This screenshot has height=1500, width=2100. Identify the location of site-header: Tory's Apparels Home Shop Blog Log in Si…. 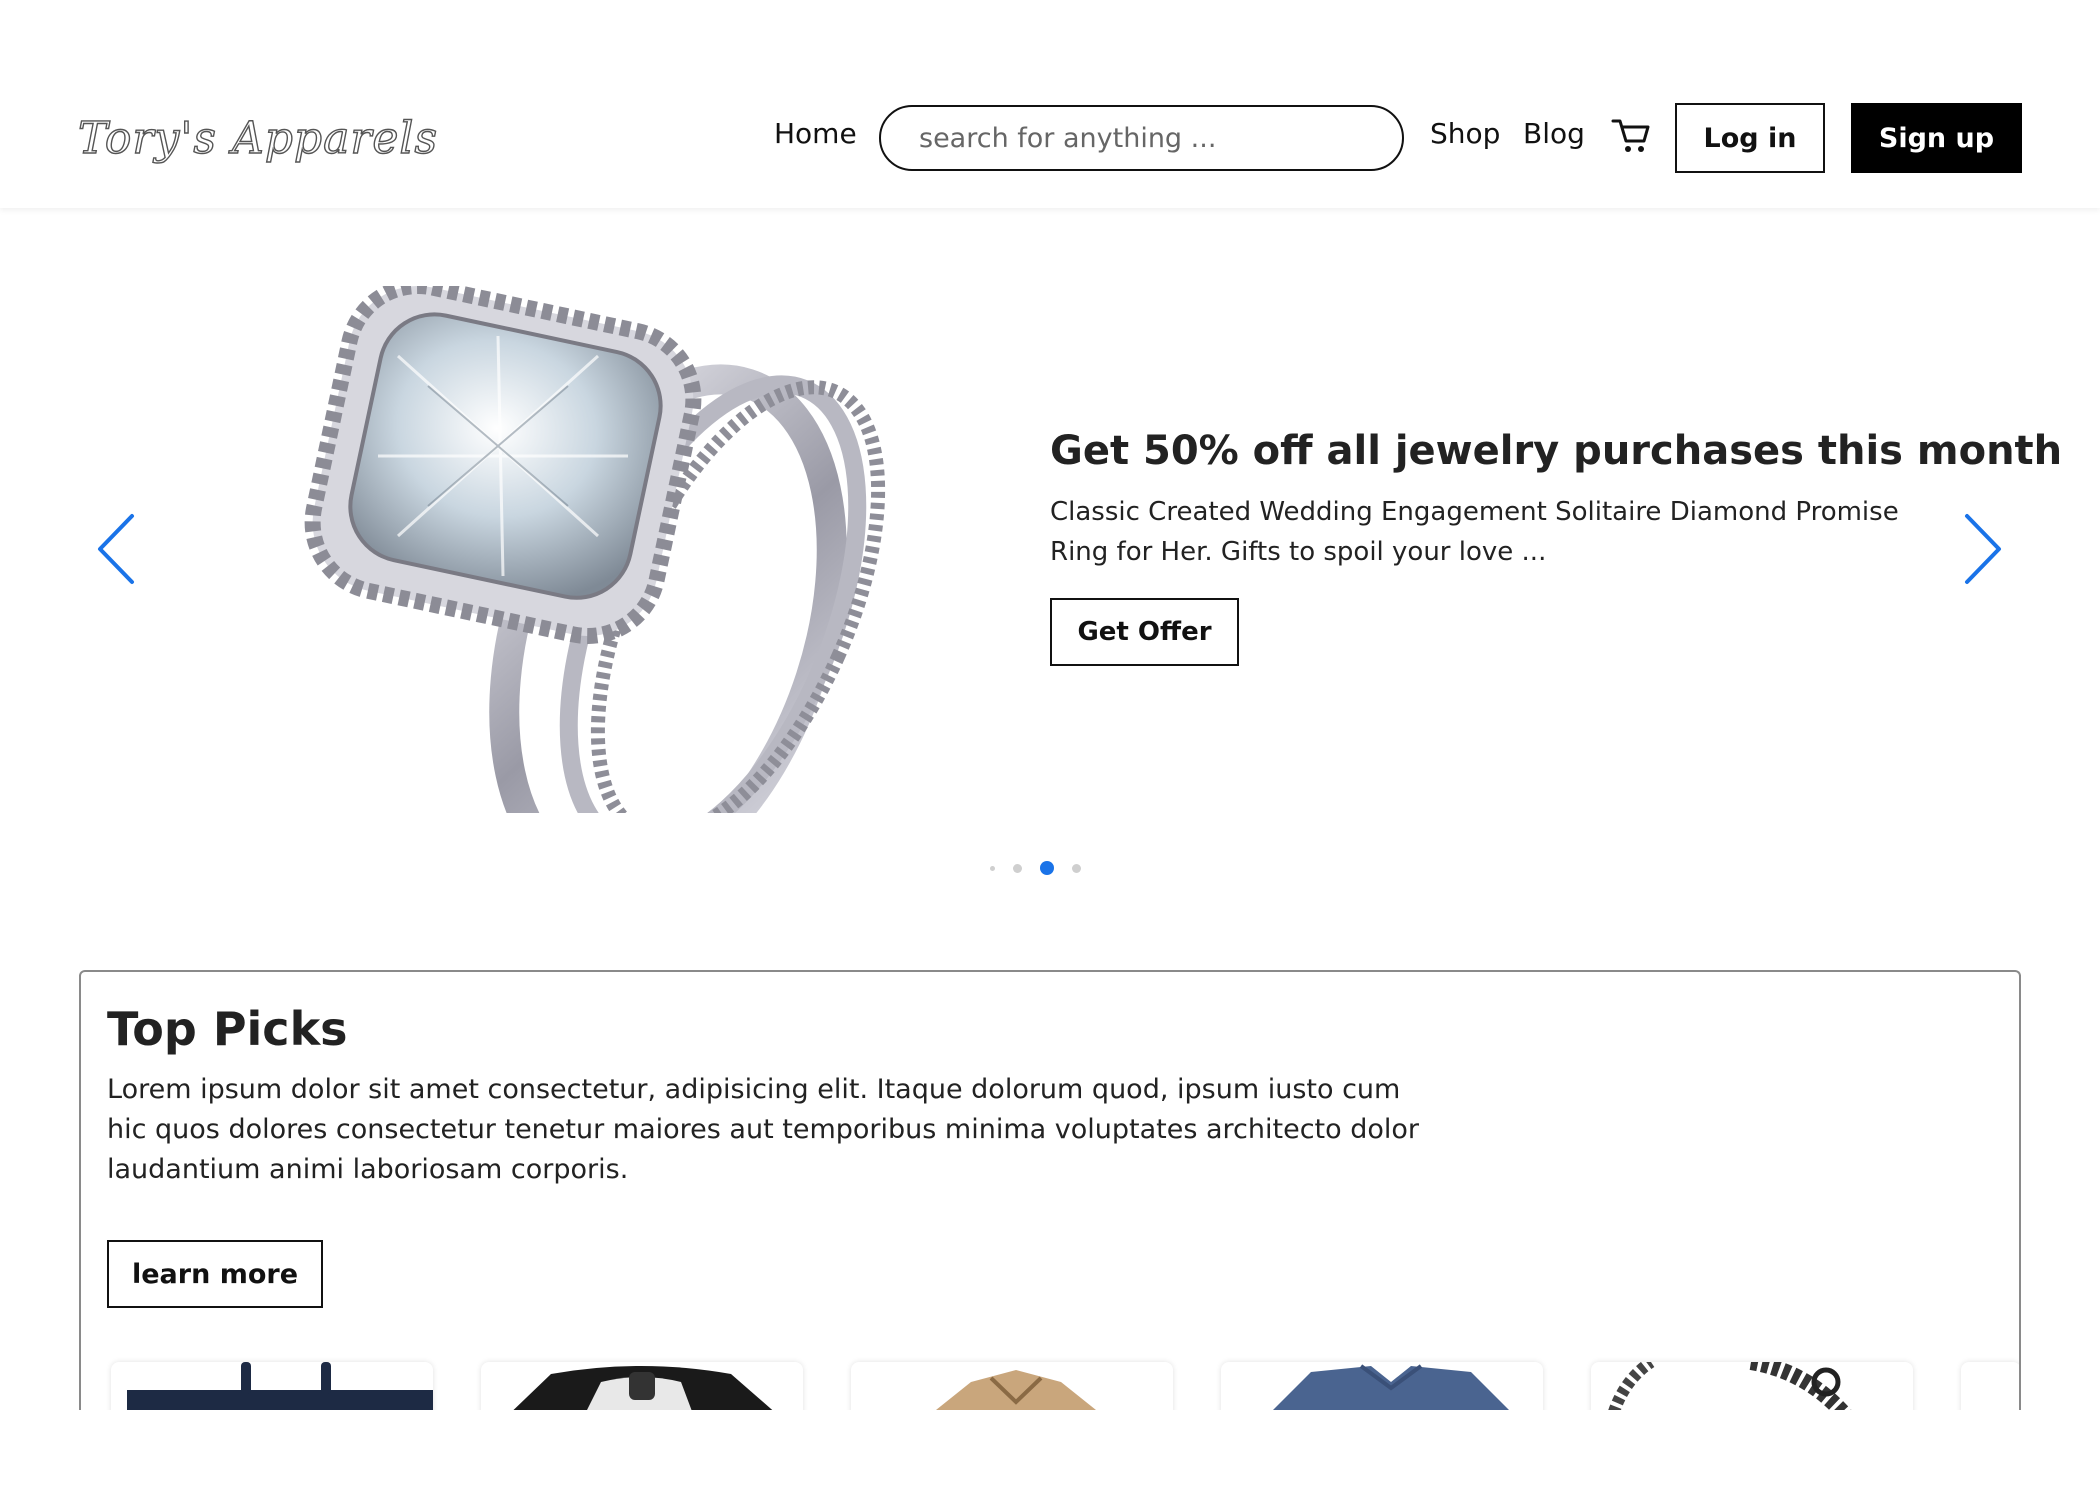
(1050, 104).